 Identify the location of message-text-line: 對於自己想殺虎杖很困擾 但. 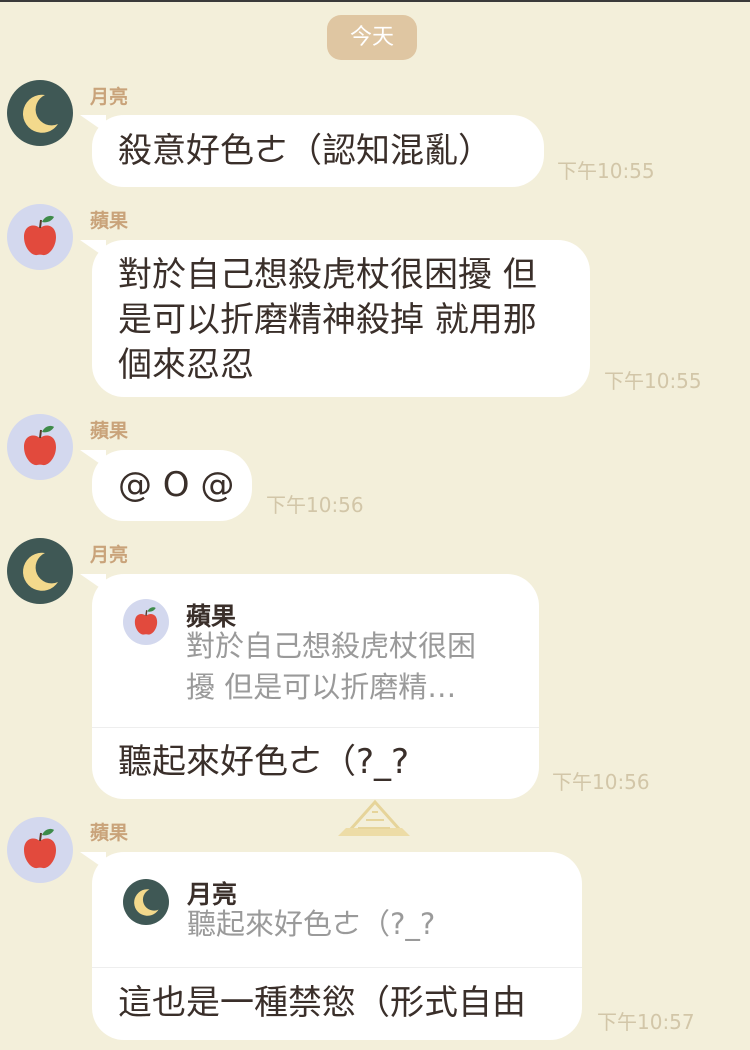
(327, 275).